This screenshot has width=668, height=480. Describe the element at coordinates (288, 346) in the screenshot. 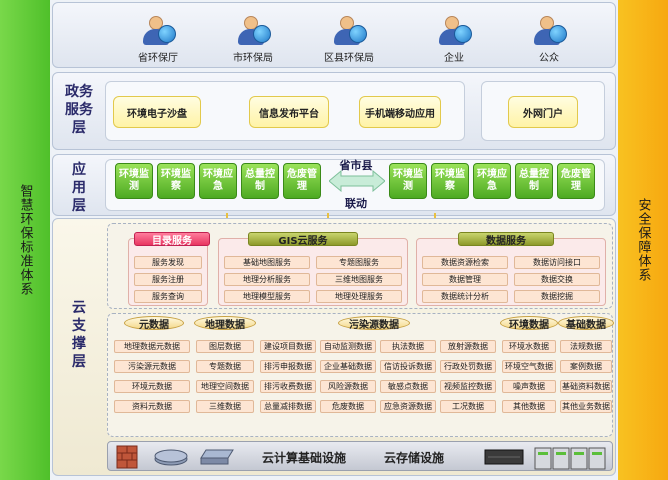

I see `pollution-item: 建设项目数据` at that location.